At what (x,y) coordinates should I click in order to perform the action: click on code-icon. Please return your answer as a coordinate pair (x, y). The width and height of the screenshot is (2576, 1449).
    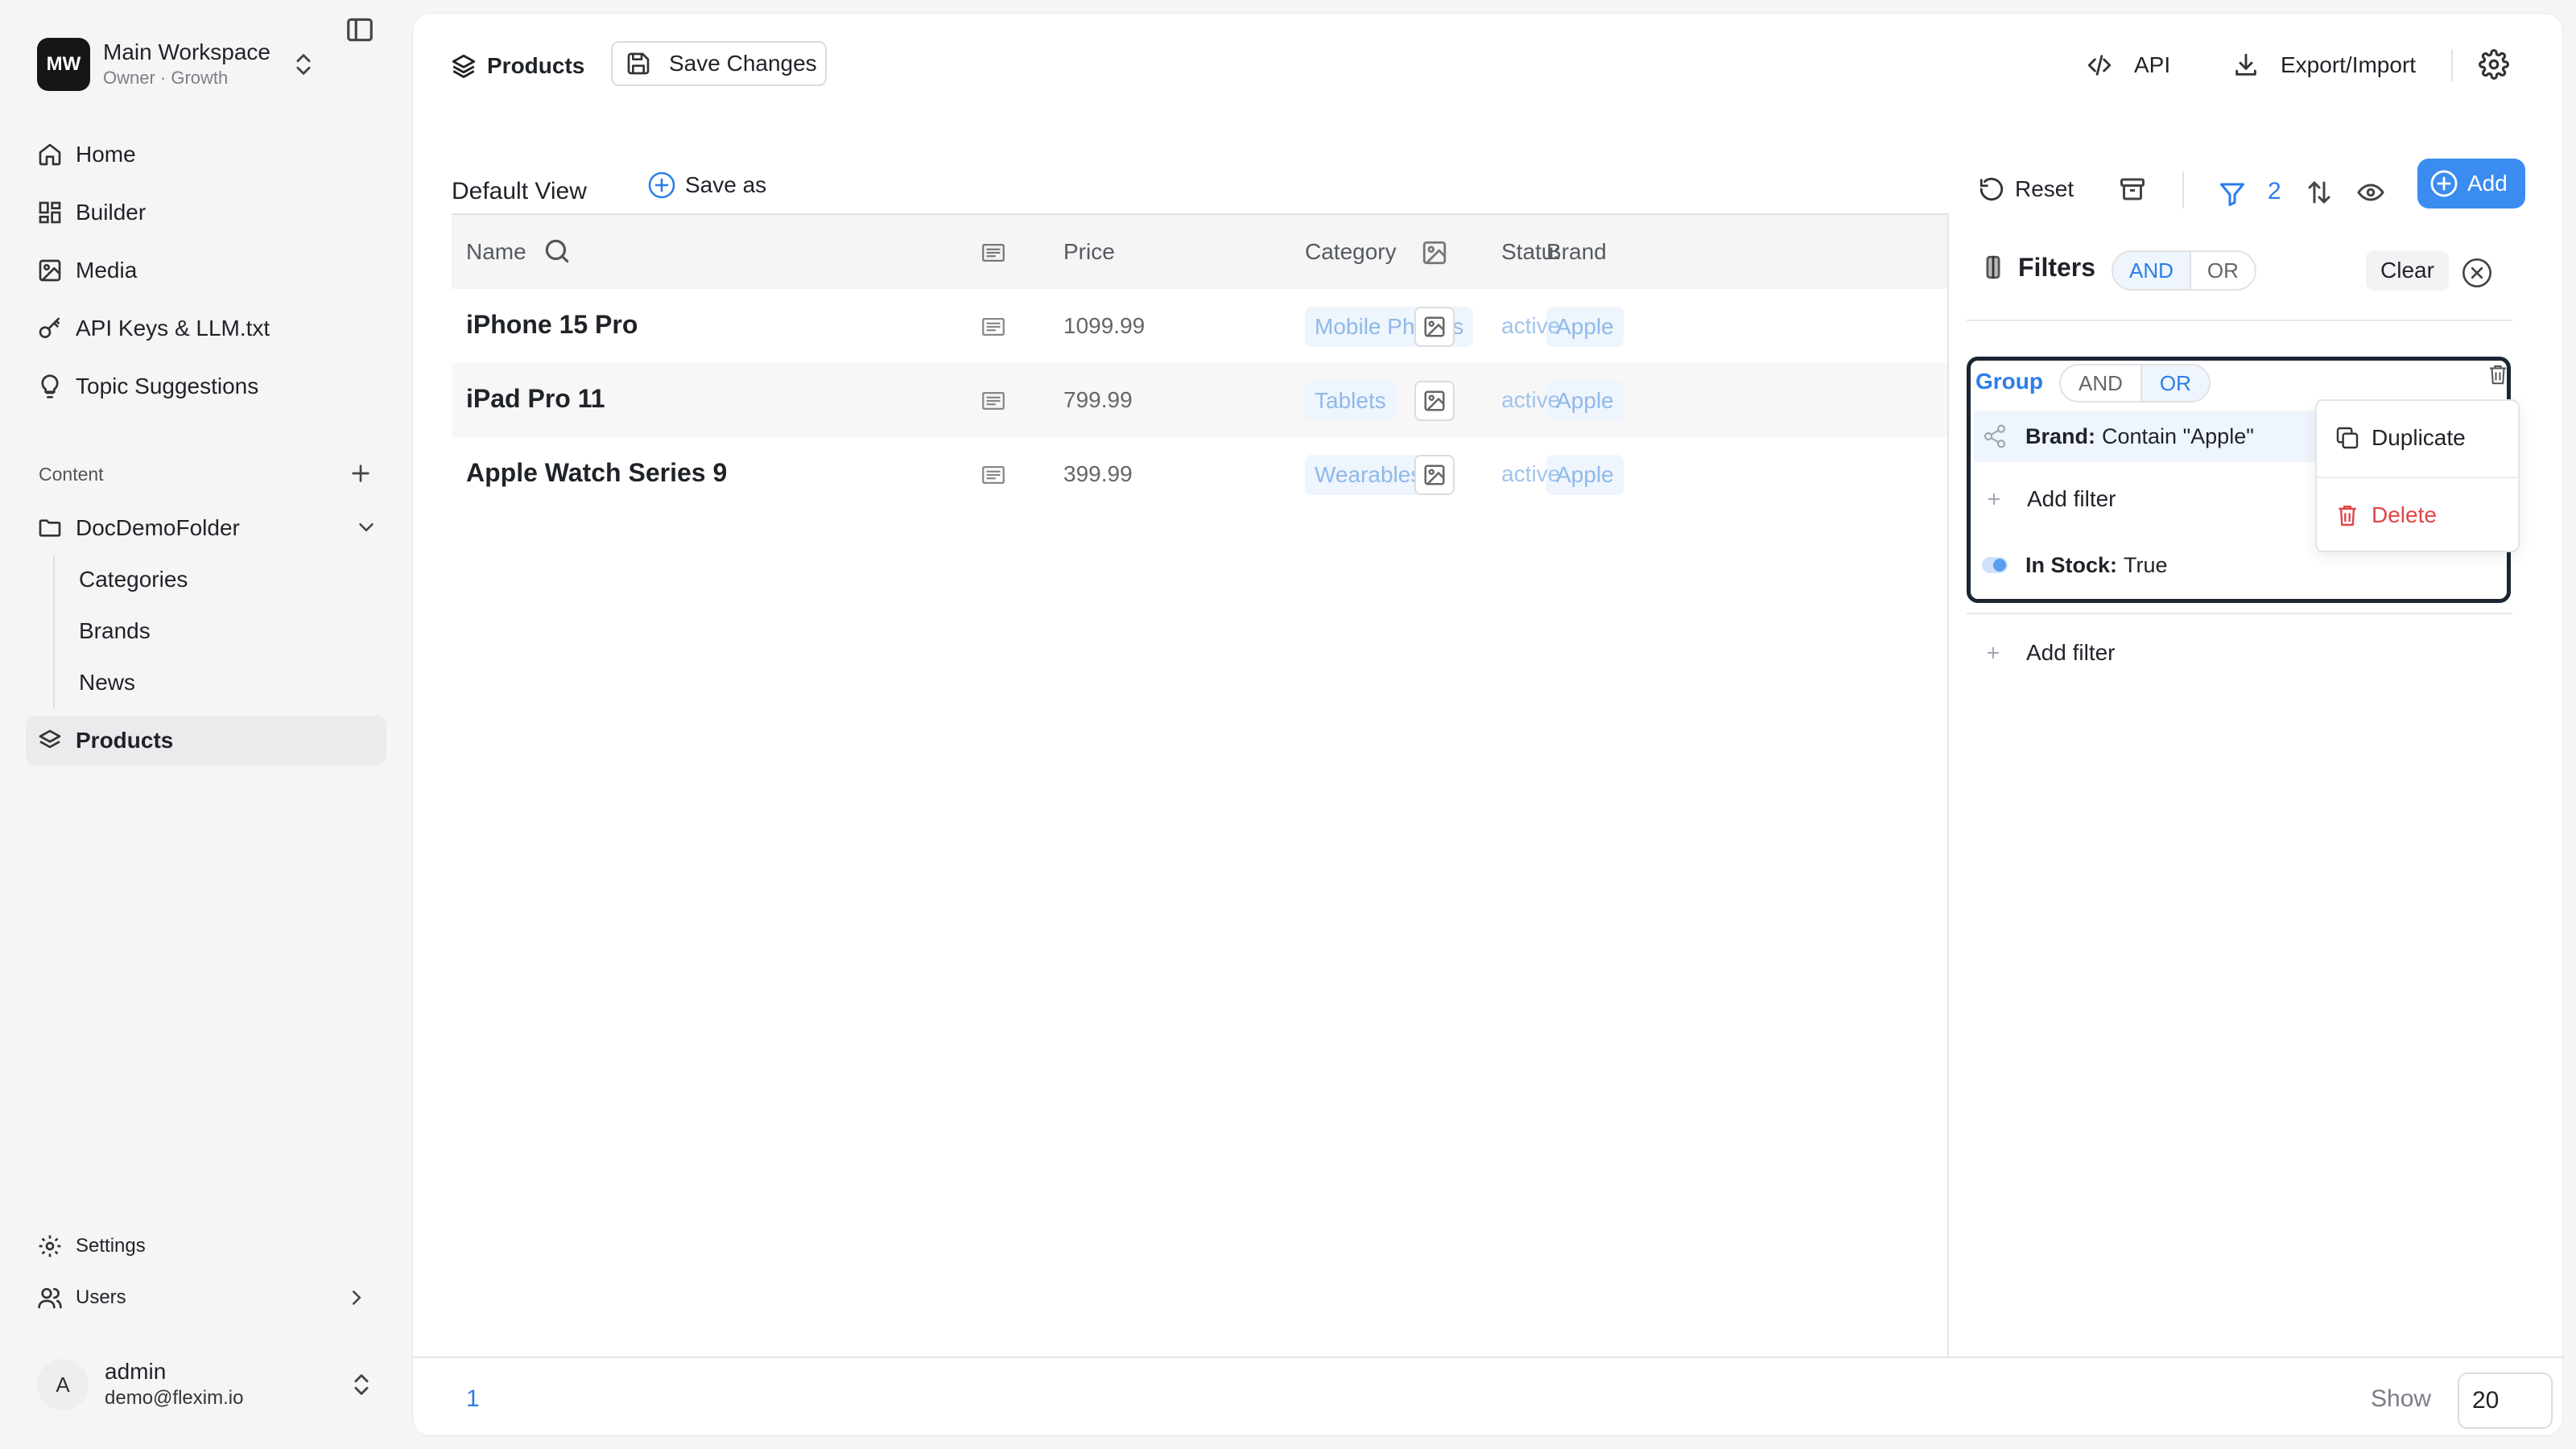
    Looking at the image, I should click on (2099, 65).